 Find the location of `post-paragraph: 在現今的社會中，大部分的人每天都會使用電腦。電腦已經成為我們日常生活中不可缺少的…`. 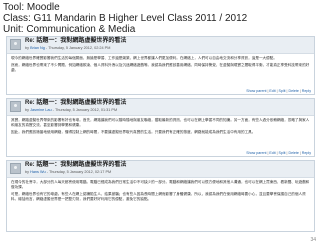

post-paragraph: 在現今的社會中，大部分的人每天都會使用電腦。電腦已經成為我們日常生活中不可缺少的… is located at coordinates (160, 184).